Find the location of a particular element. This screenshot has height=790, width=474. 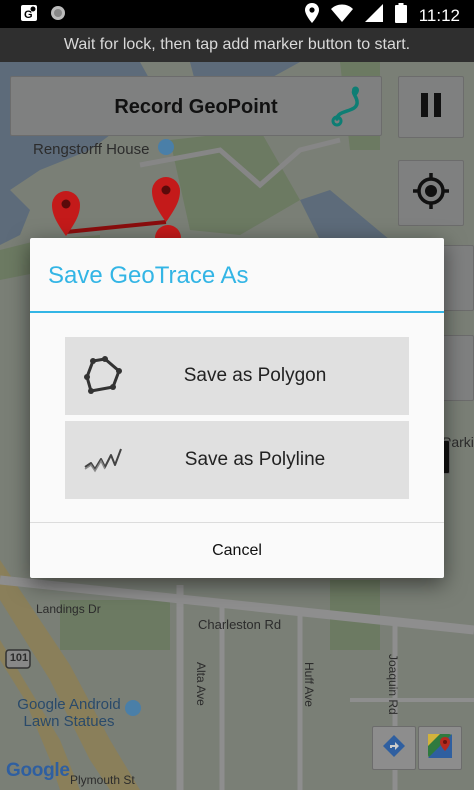

record-geopoint-label: Record GeoPoint is located at coordinates (196, 107).